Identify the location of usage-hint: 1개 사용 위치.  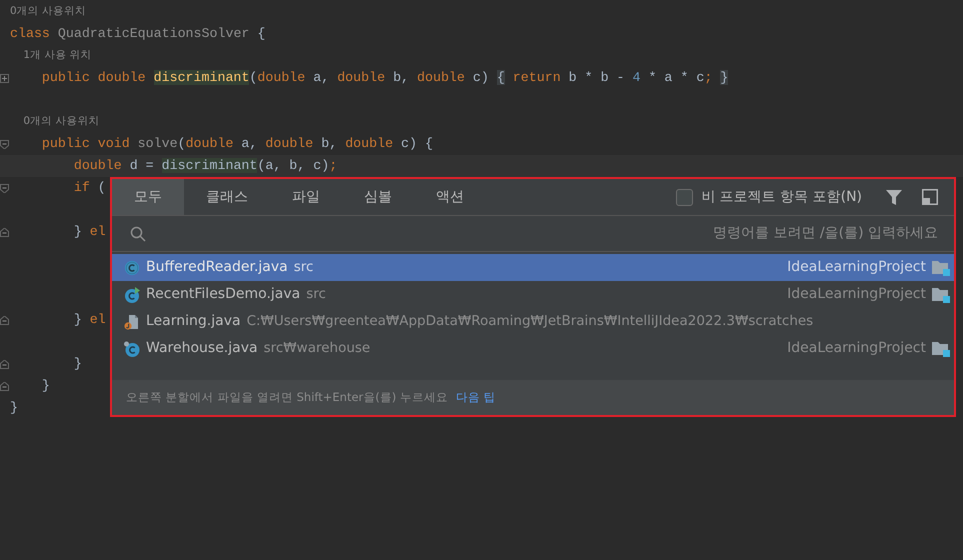
(51, 56).